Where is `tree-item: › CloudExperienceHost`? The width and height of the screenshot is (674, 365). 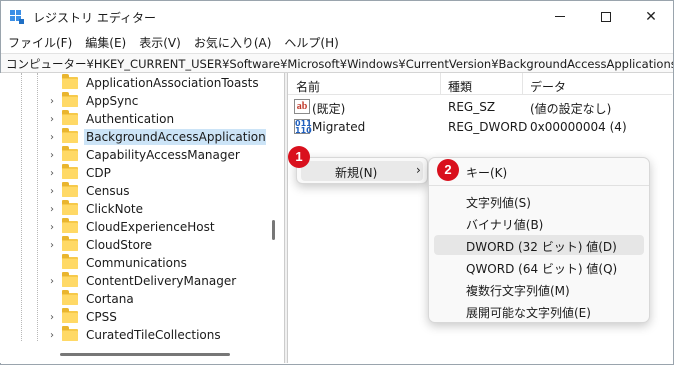
tree-item: › CloudExperienceHost is located at coordinates (131, 227).